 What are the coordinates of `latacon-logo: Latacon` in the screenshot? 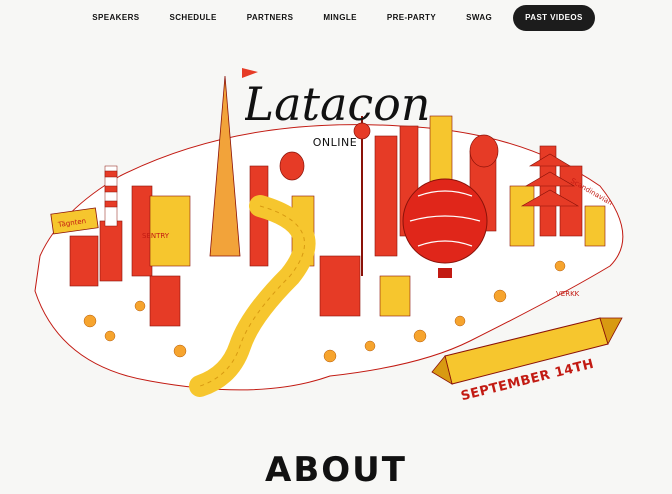 It's located at (337, 104).